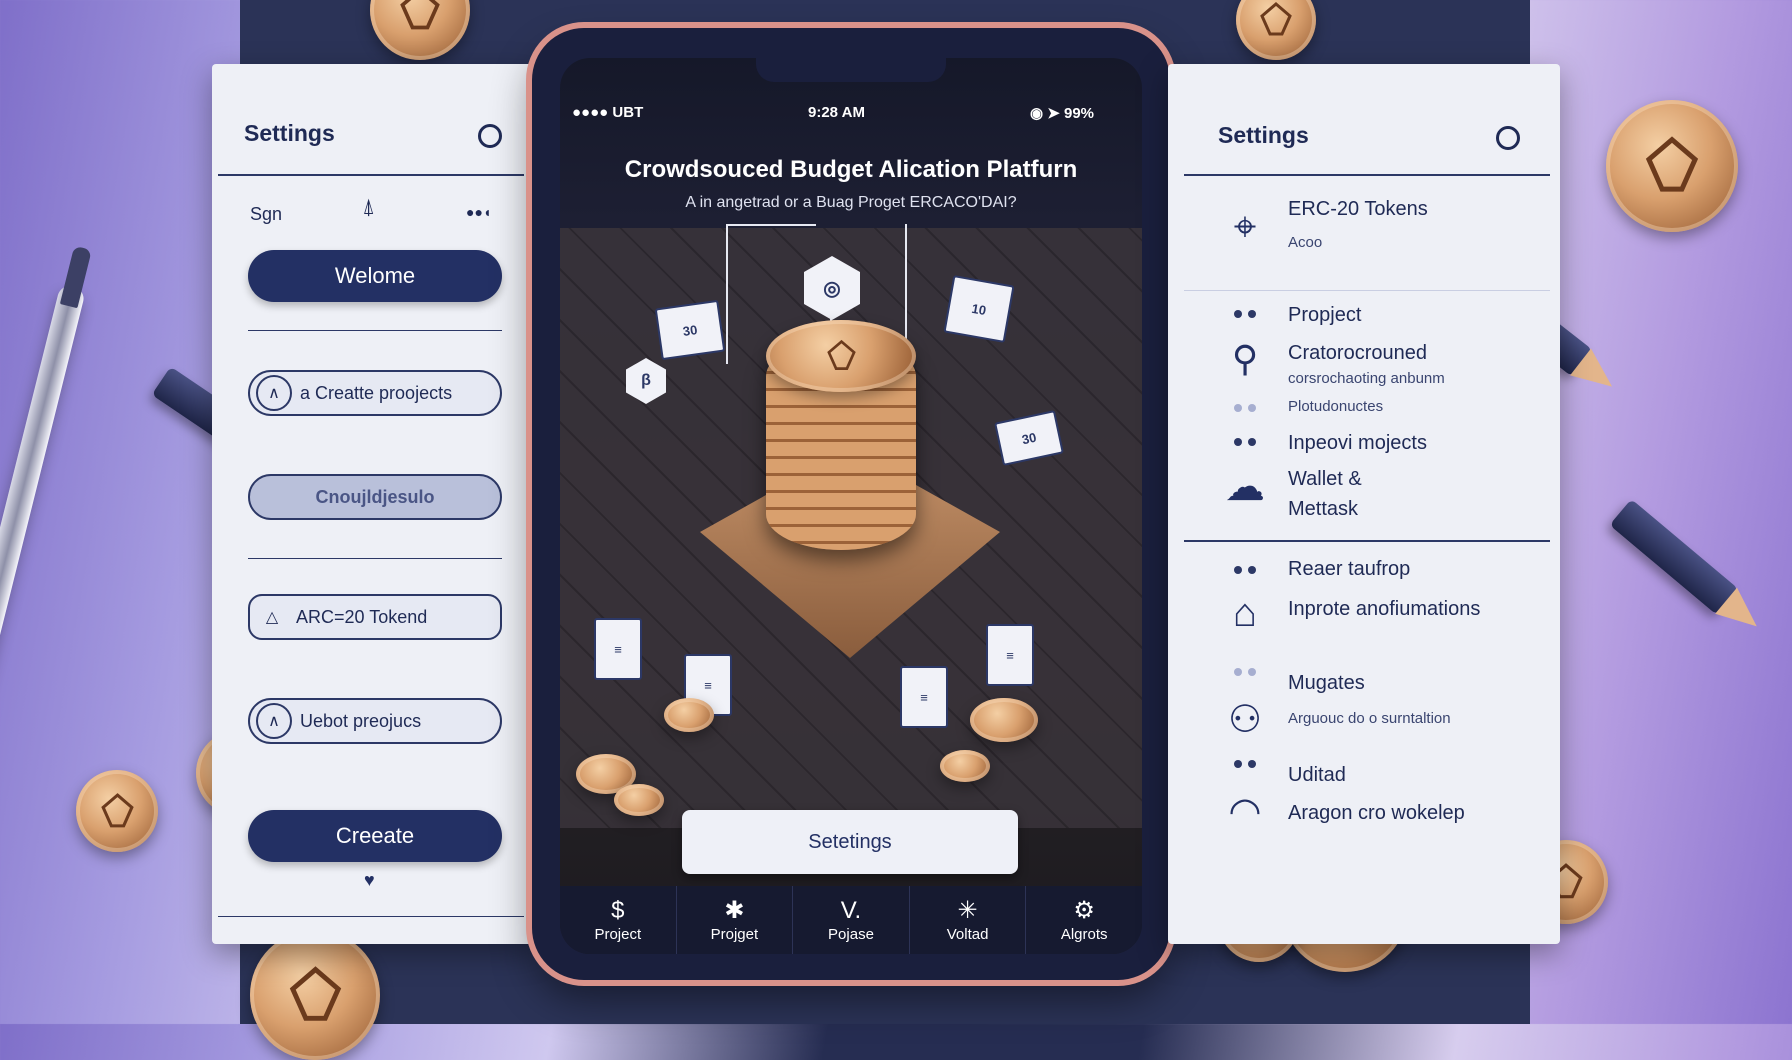 This screenshot has height=1060, width=1792. I want to click on list-item-sub: Arguouc do o surntaltion, so click(1369, 718).